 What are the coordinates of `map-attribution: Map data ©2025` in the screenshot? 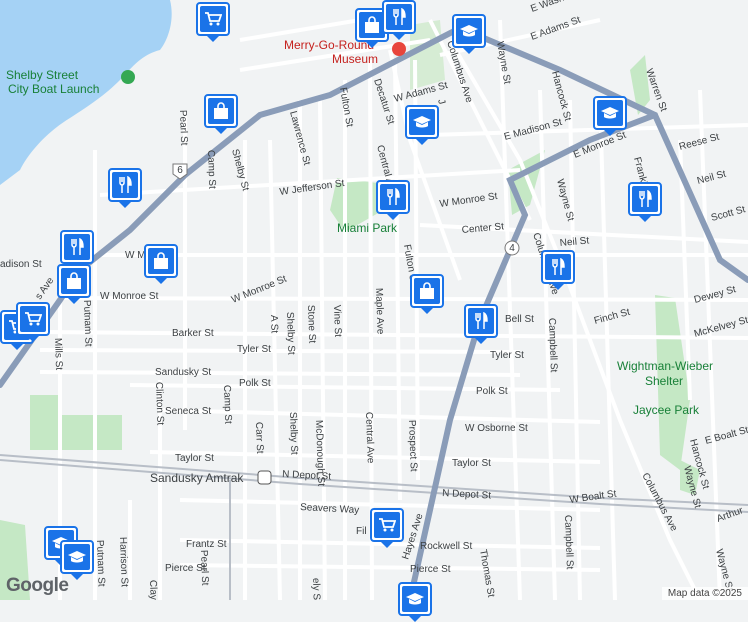 It's located at (704, 593).